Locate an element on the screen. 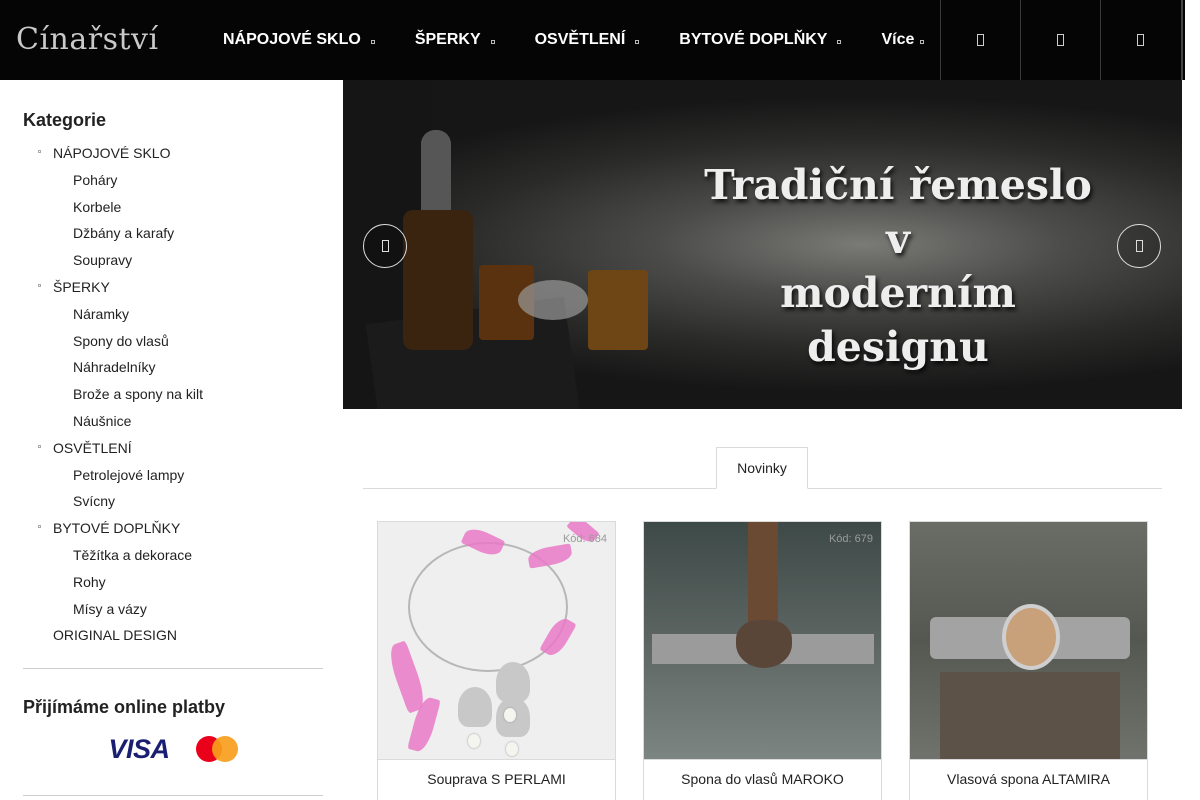 This screenshot has width=1200, height=800. account-button is located at coordinates (1060, 40).